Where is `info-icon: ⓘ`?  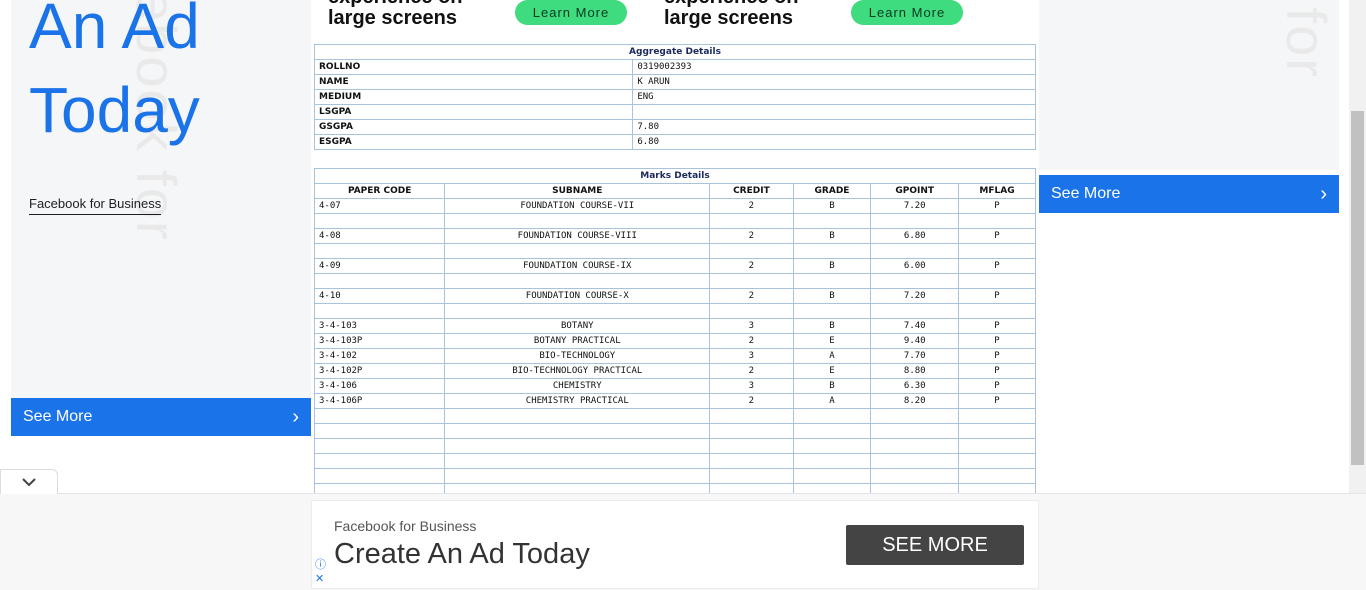 info-icon: ⓘ is located at coordinates (320, 565).